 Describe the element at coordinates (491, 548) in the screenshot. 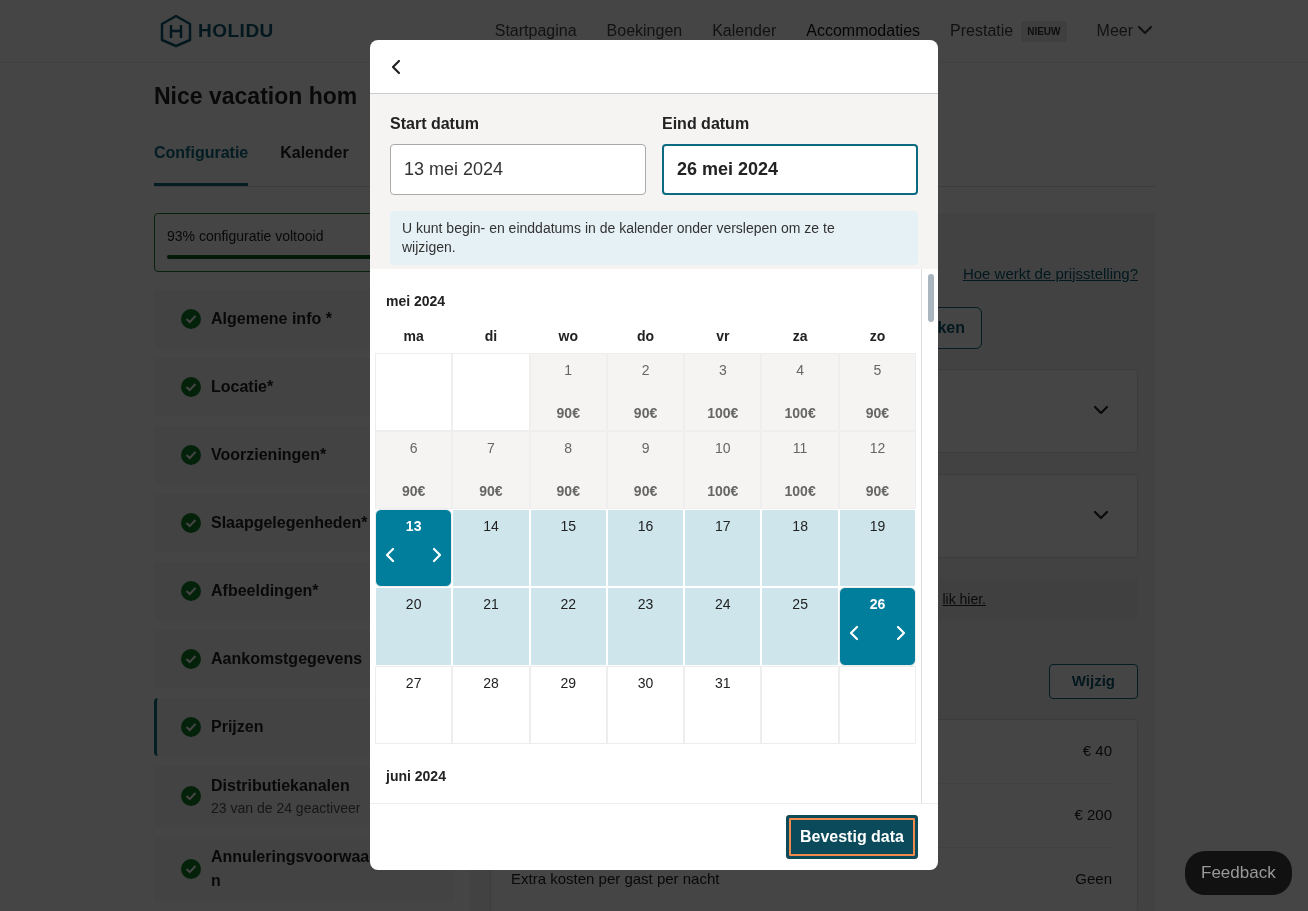

I see `day-cell: 14` at that location.